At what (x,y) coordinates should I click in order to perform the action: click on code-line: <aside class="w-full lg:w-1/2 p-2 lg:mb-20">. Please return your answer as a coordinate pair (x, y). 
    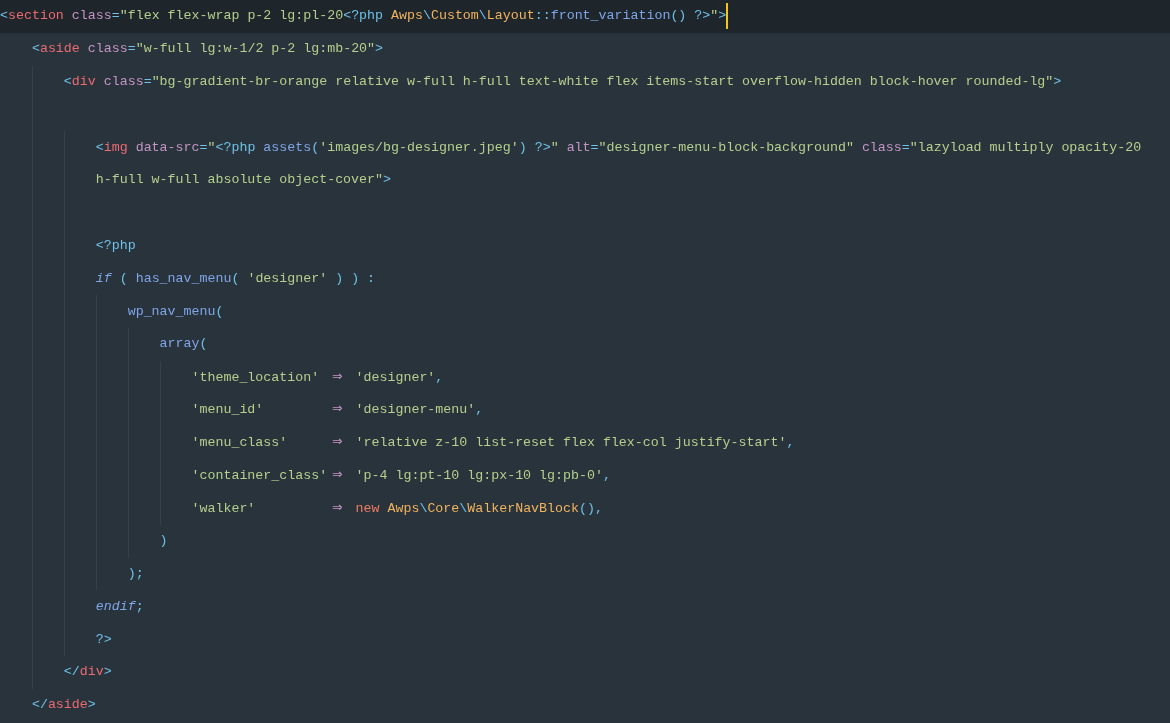
    Looking at the image, I should click on (207, 49).